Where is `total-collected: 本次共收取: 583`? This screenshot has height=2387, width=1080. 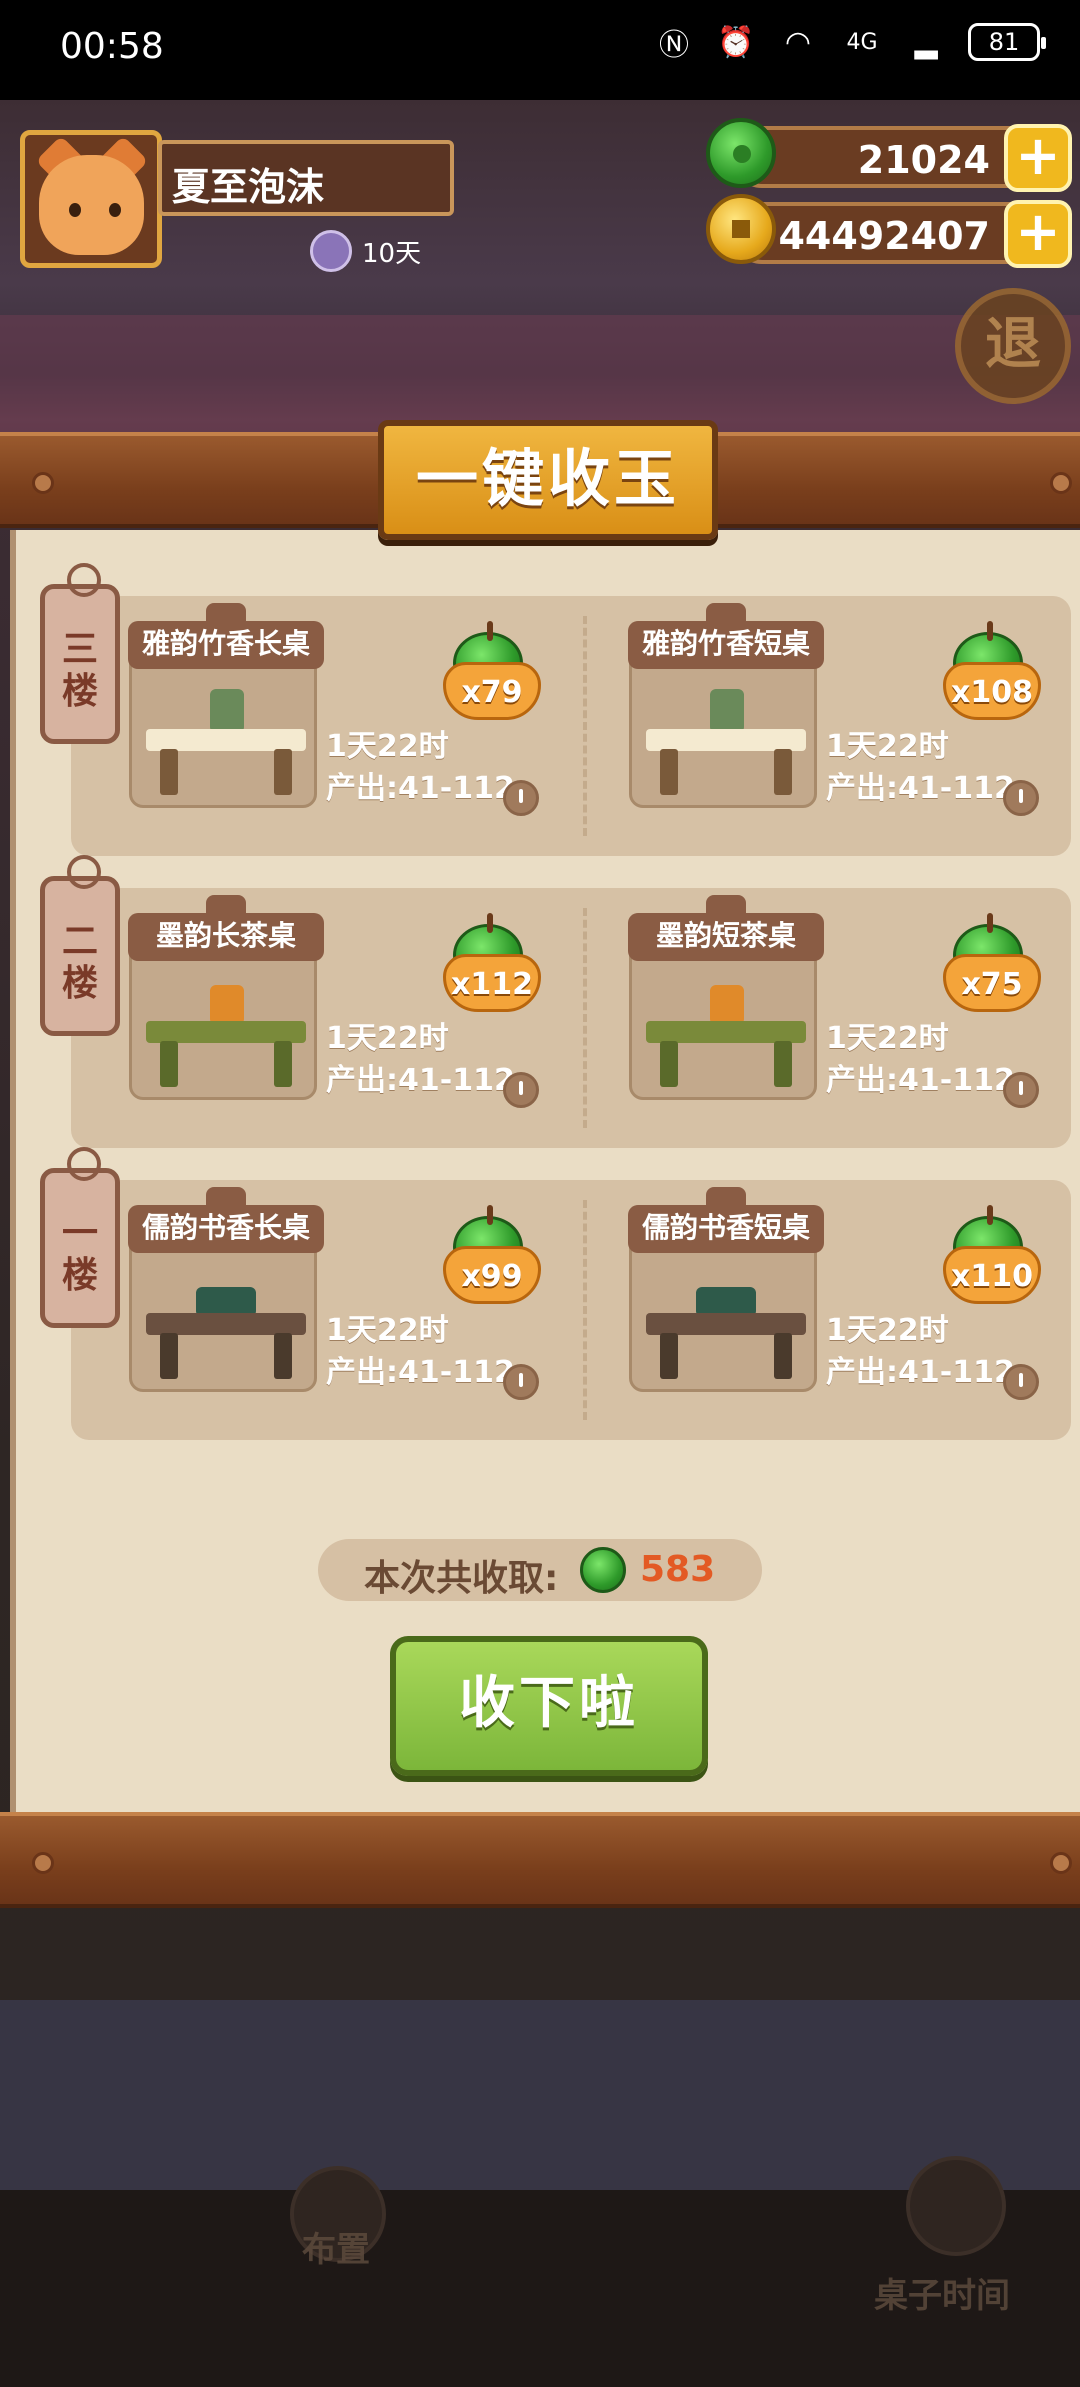 total-collected: 本次共收取: 583 is located at coordinates (540, 1570).